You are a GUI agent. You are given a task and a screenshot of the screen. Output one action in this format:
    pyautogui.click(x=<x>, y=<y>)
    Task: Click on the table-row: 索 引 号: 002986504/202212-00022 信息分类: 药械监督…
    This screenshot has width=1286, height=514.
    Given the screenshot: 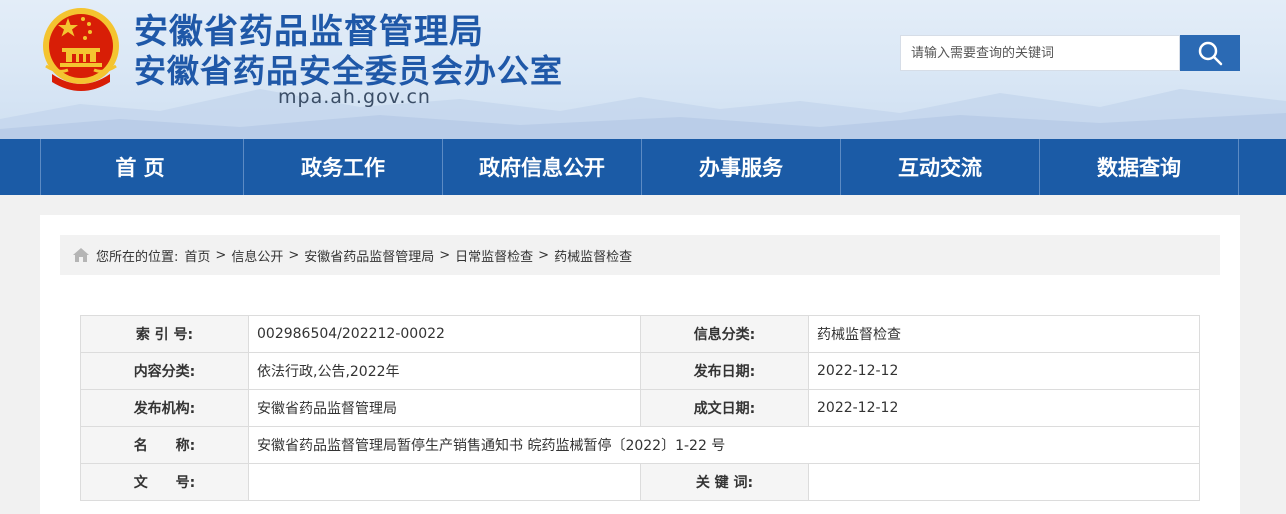 What is the action you would take?
    pyautogui.click(x=640, y=334)
    